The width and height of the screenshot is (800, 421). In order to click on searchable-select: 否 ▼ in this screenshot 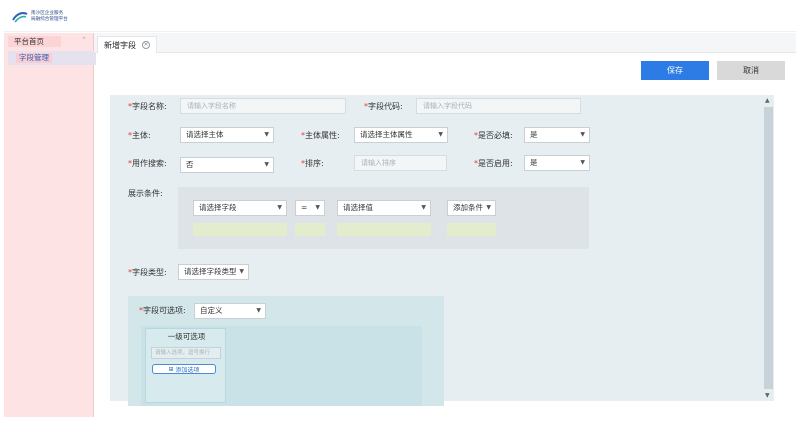, I will do `click(227, 165)`.